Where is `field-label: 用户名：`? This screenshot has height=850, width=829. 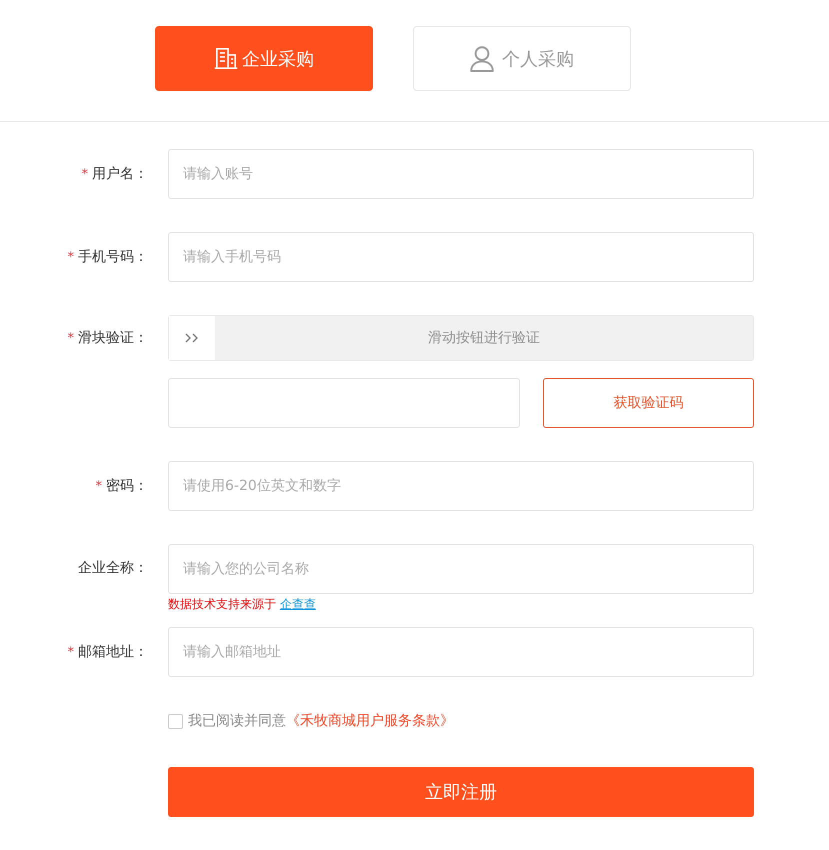
field-label: 用户名： is located at coordinates (120, 174).